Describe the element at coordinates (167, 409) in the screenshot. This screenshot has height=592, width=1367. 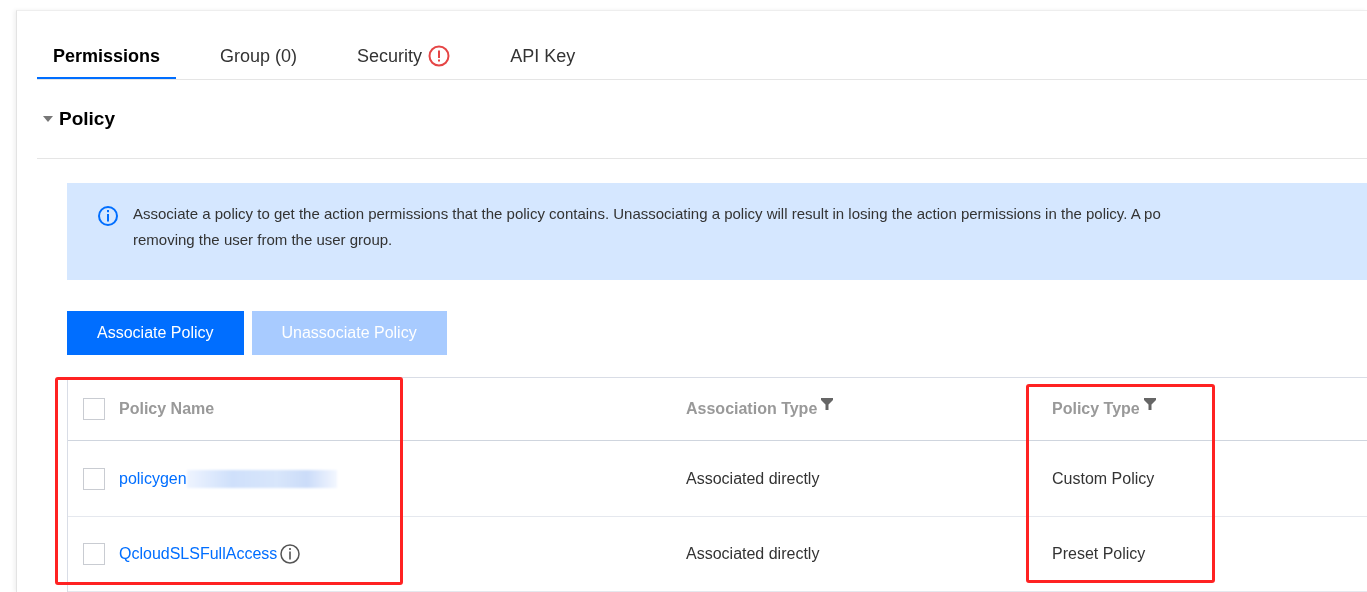
I see `column-header: Policy Name` at that location.